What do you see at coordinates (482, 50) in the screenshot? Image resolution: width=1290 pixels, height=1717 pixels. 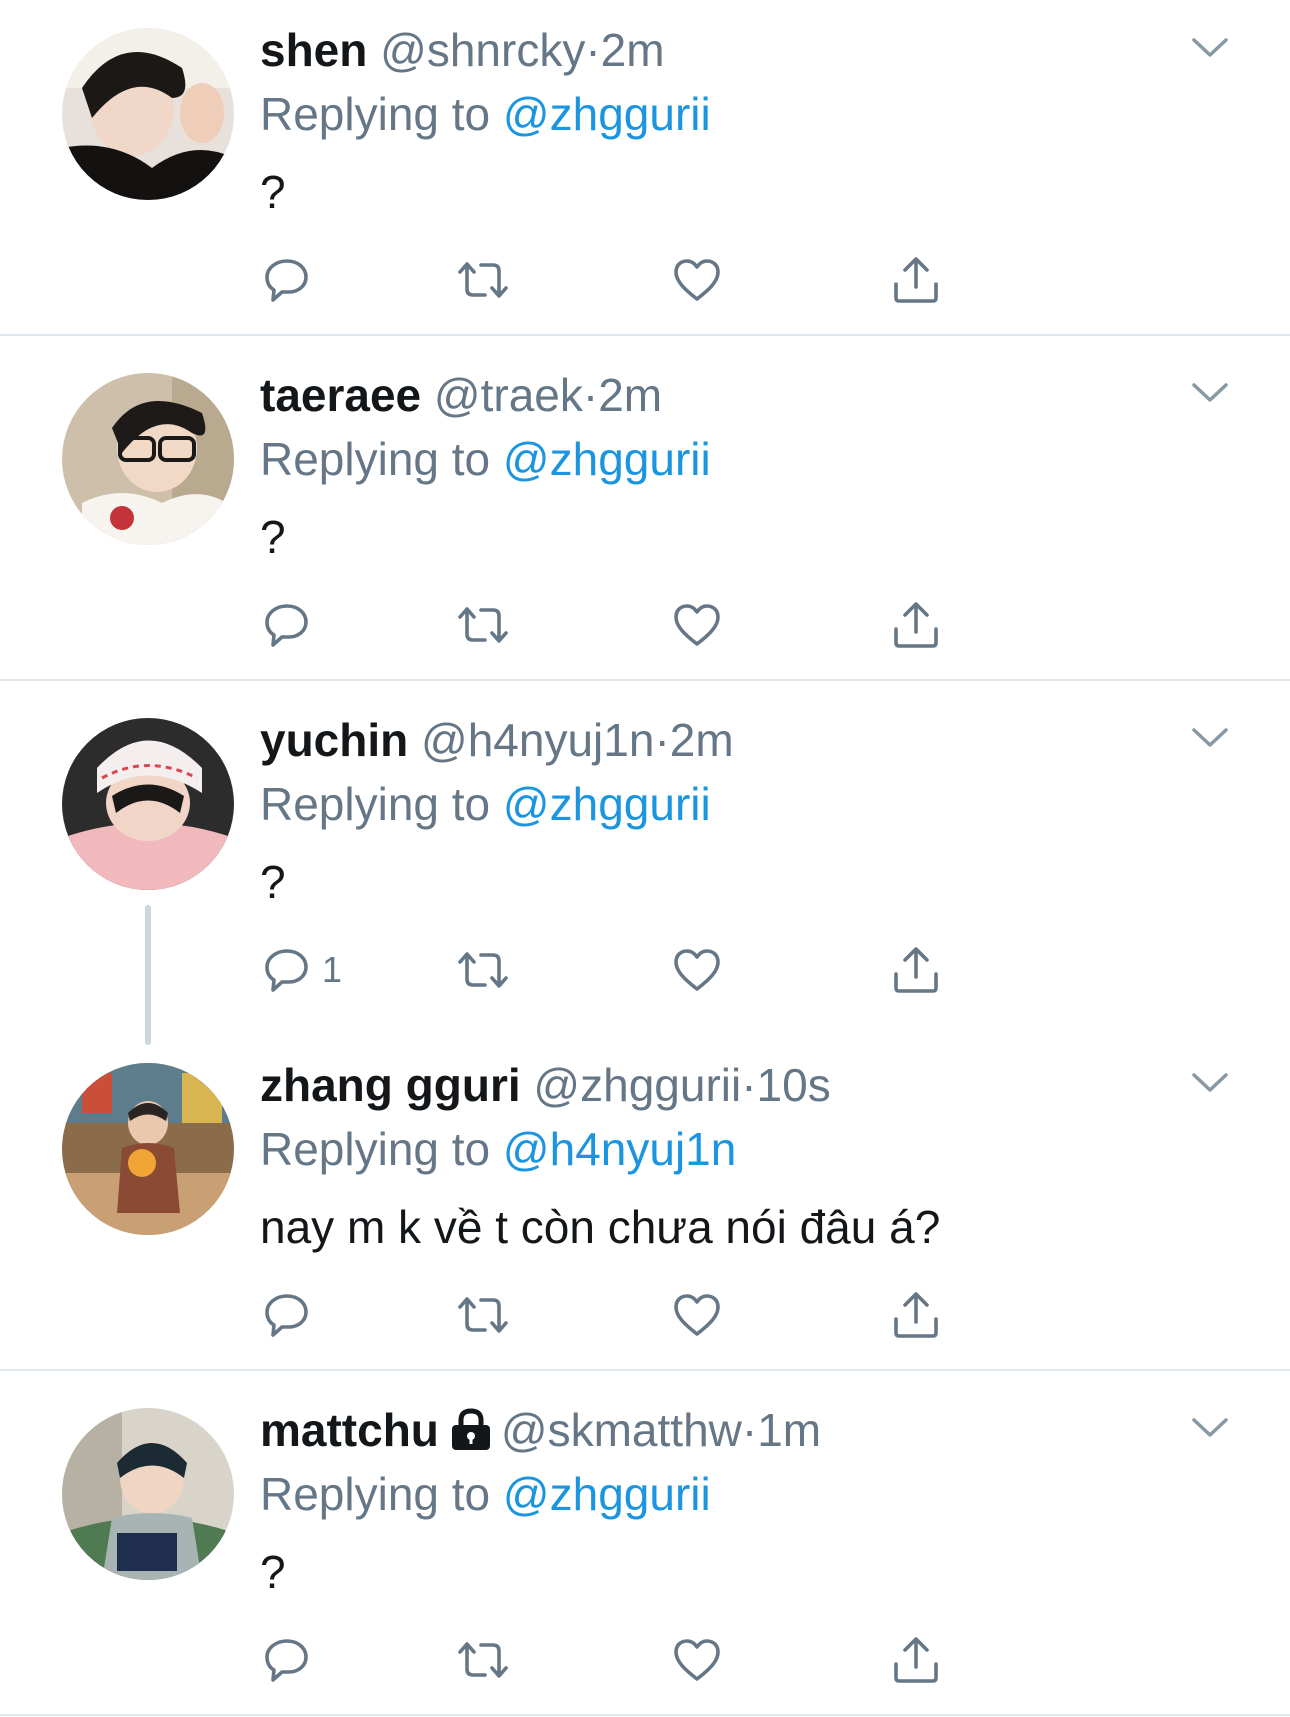 I see `username: @shnrcky` at bounding box center [482, 50].